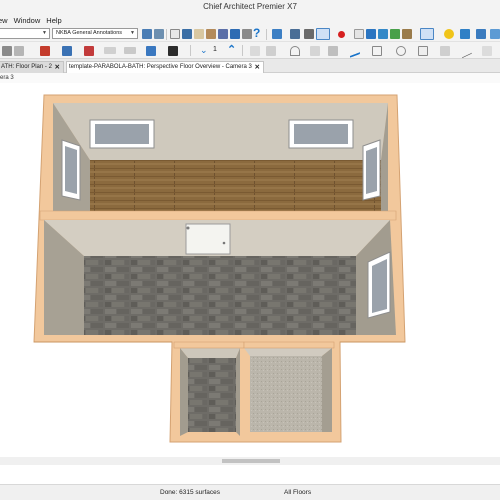 The image size is (500, 500). I want to click on status-surfaces: Done: 6315 surfaces, so click(190, 492).